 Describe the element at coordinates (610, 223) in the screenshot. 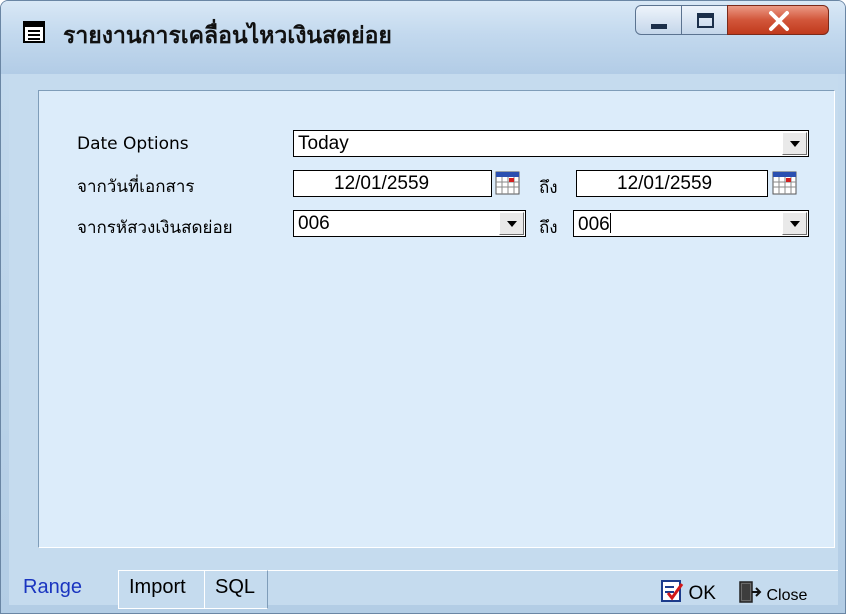

I see `text-caret` at that location.